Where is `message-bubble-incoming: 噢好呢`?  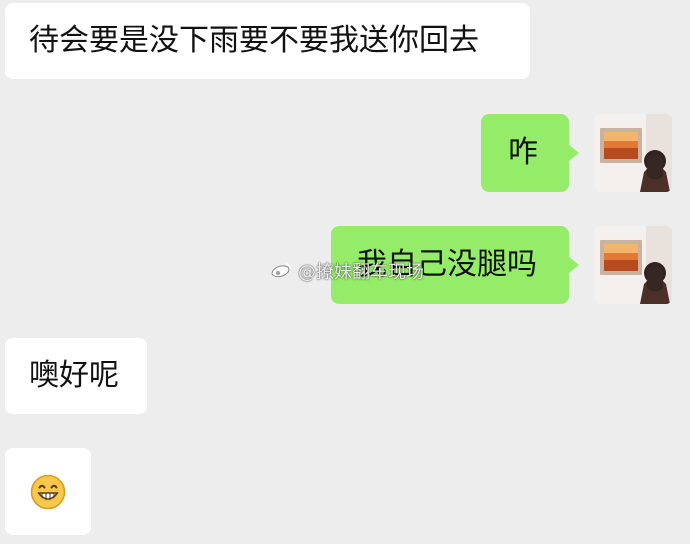
message-bubble-incoming: 噢好呢 is located at coordinates (76, 376).